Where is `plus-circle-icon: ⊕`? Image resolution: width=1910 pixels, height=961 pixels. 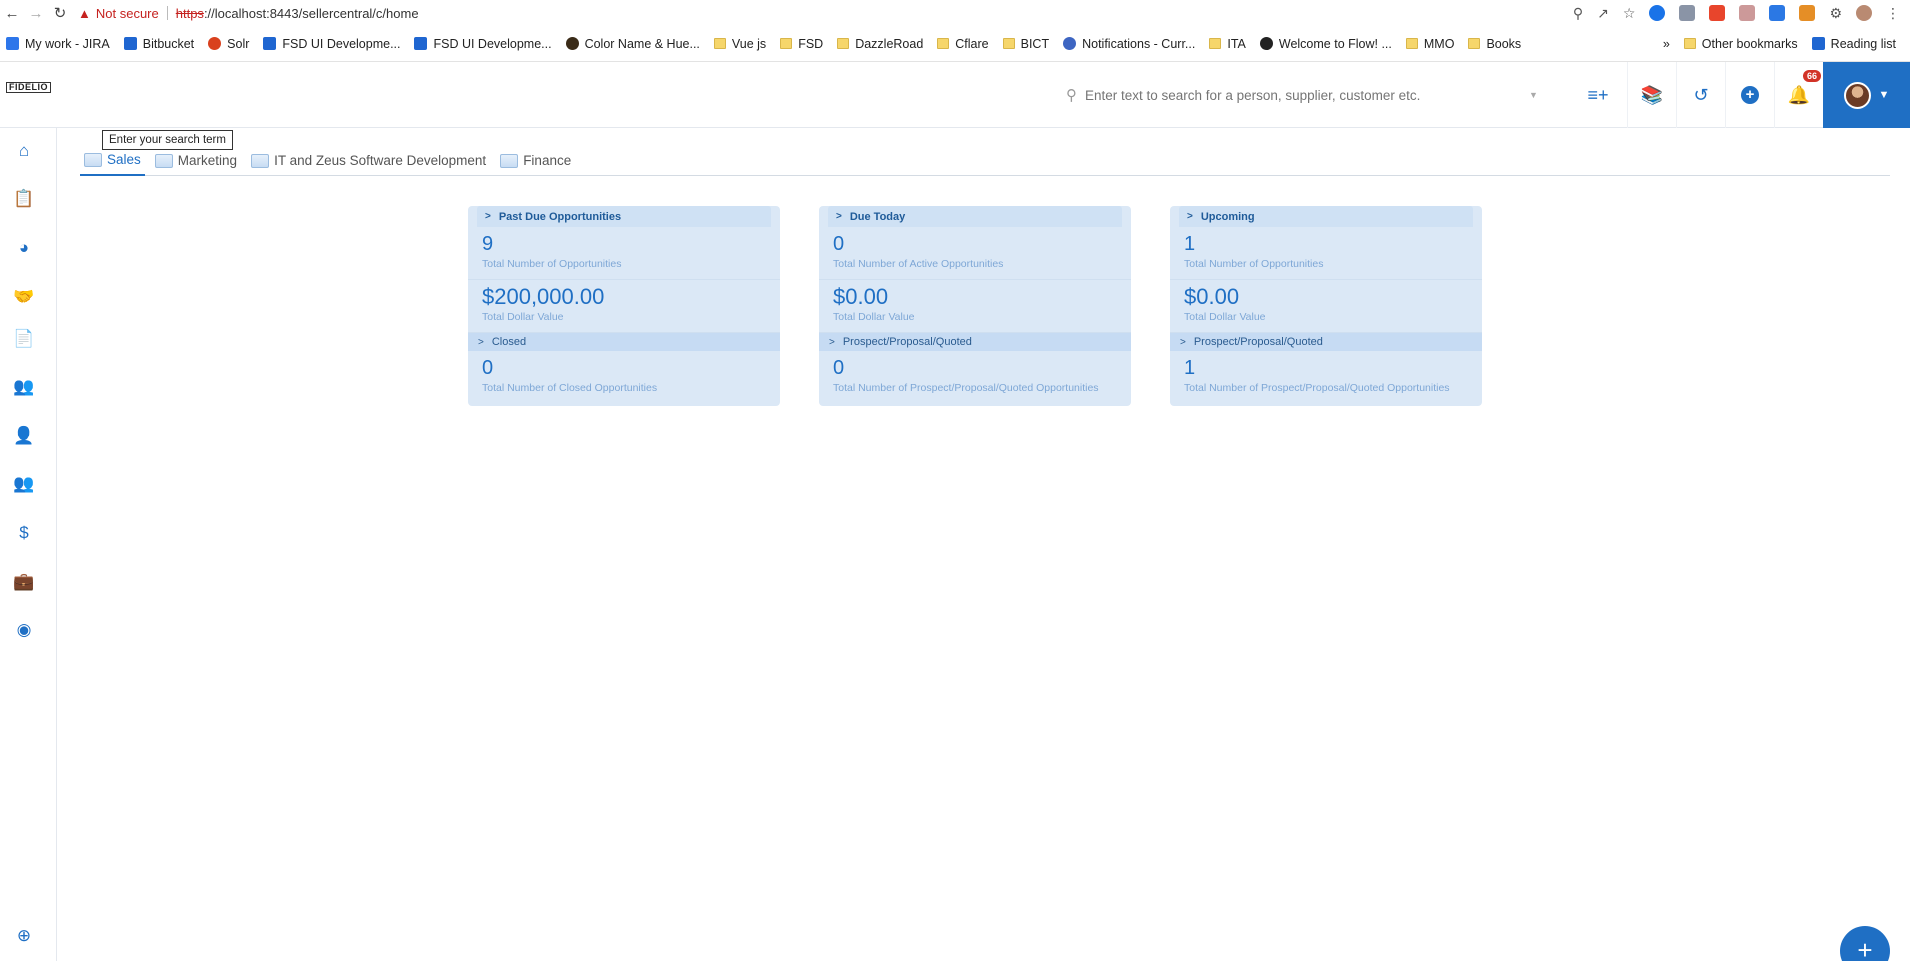 plus-circle-icon: ⊕ is located at coordinates (24, 936).